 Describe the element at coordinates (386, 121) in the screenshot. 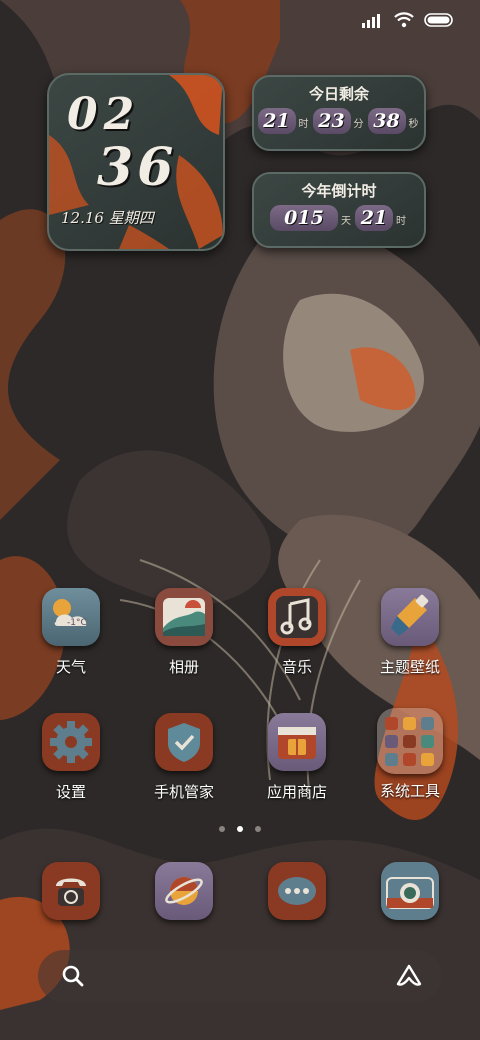

I see `remaining-seconds: 38` at that location.